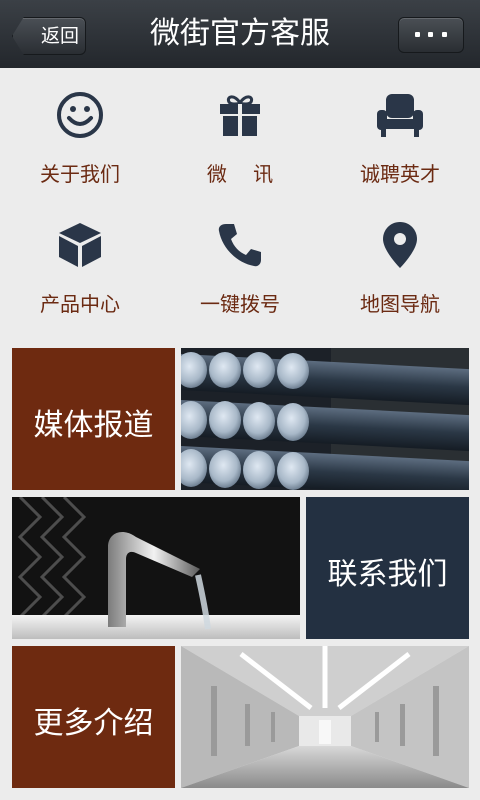 Image resolution: width=480 pixels, height=800 pixels. What do you see at coordinates (387, 574) in the screenshot?
I see `contact-us-label: 联系我们` at bounding box center [387, 574].